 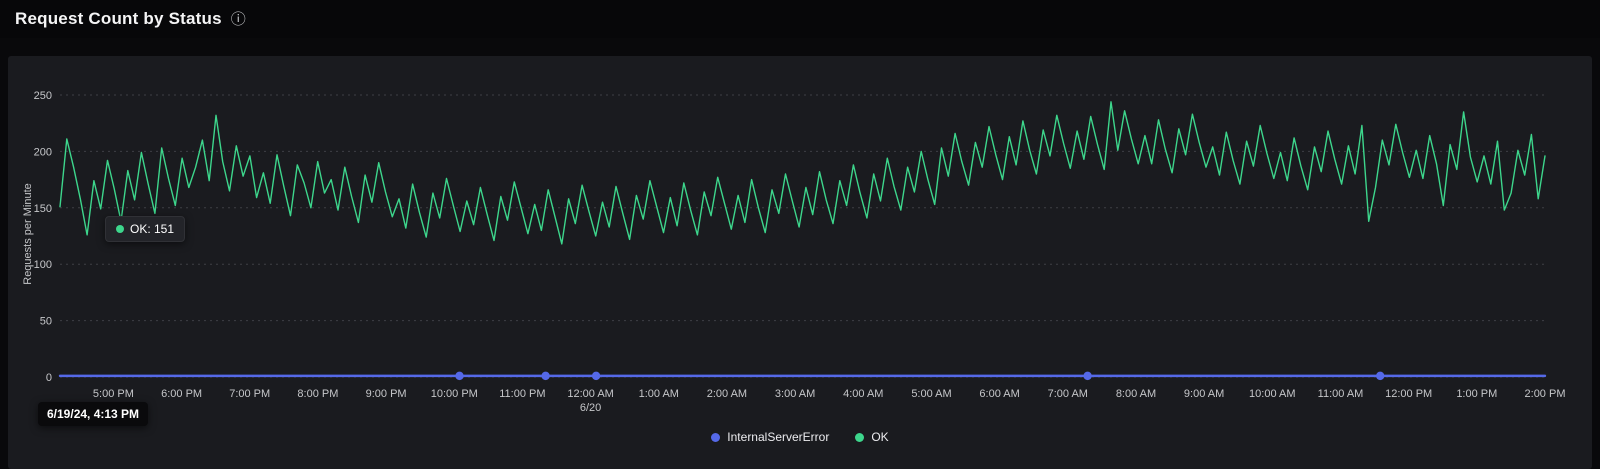 I want to click on svg-text: 200, so click(x=43, y=152).